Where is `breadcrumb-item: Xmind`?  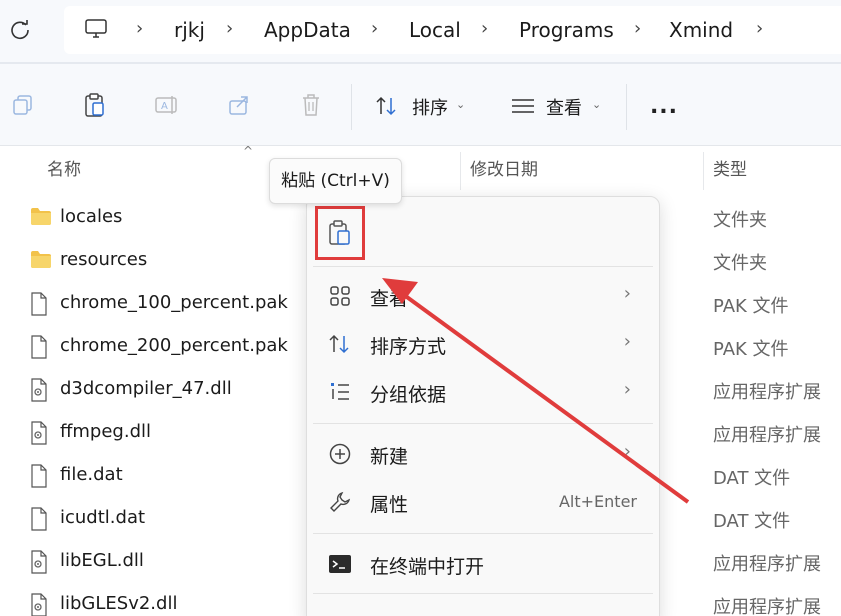 breadcrumb-item: Xmind is located at coordinates (701, 30).